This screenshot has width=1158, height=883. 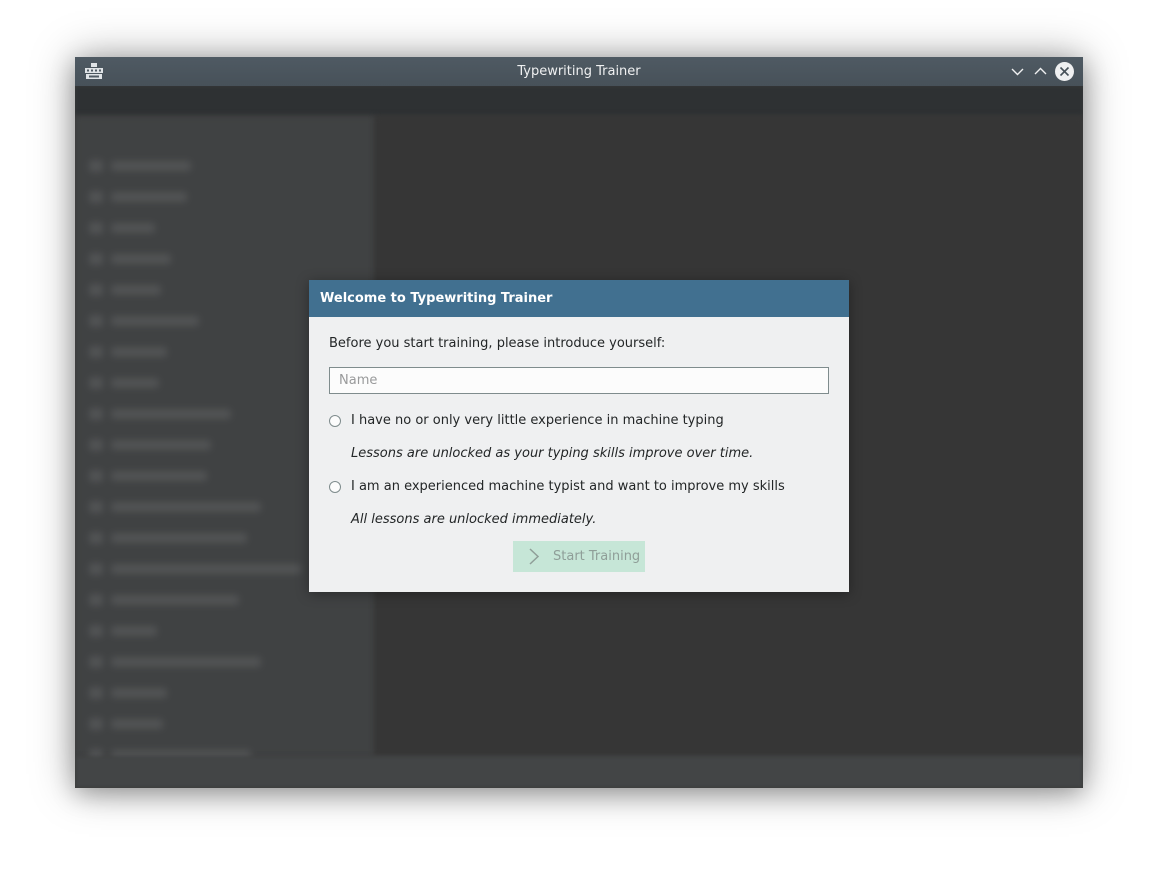 I want to click on blurred-toolbar, so click(x=579, y=101).